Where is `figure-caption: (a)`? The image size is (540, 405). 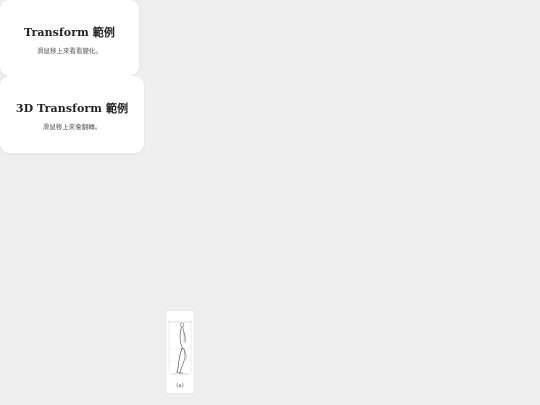
figure-caption: (a) is located at coordinates (180, 386).